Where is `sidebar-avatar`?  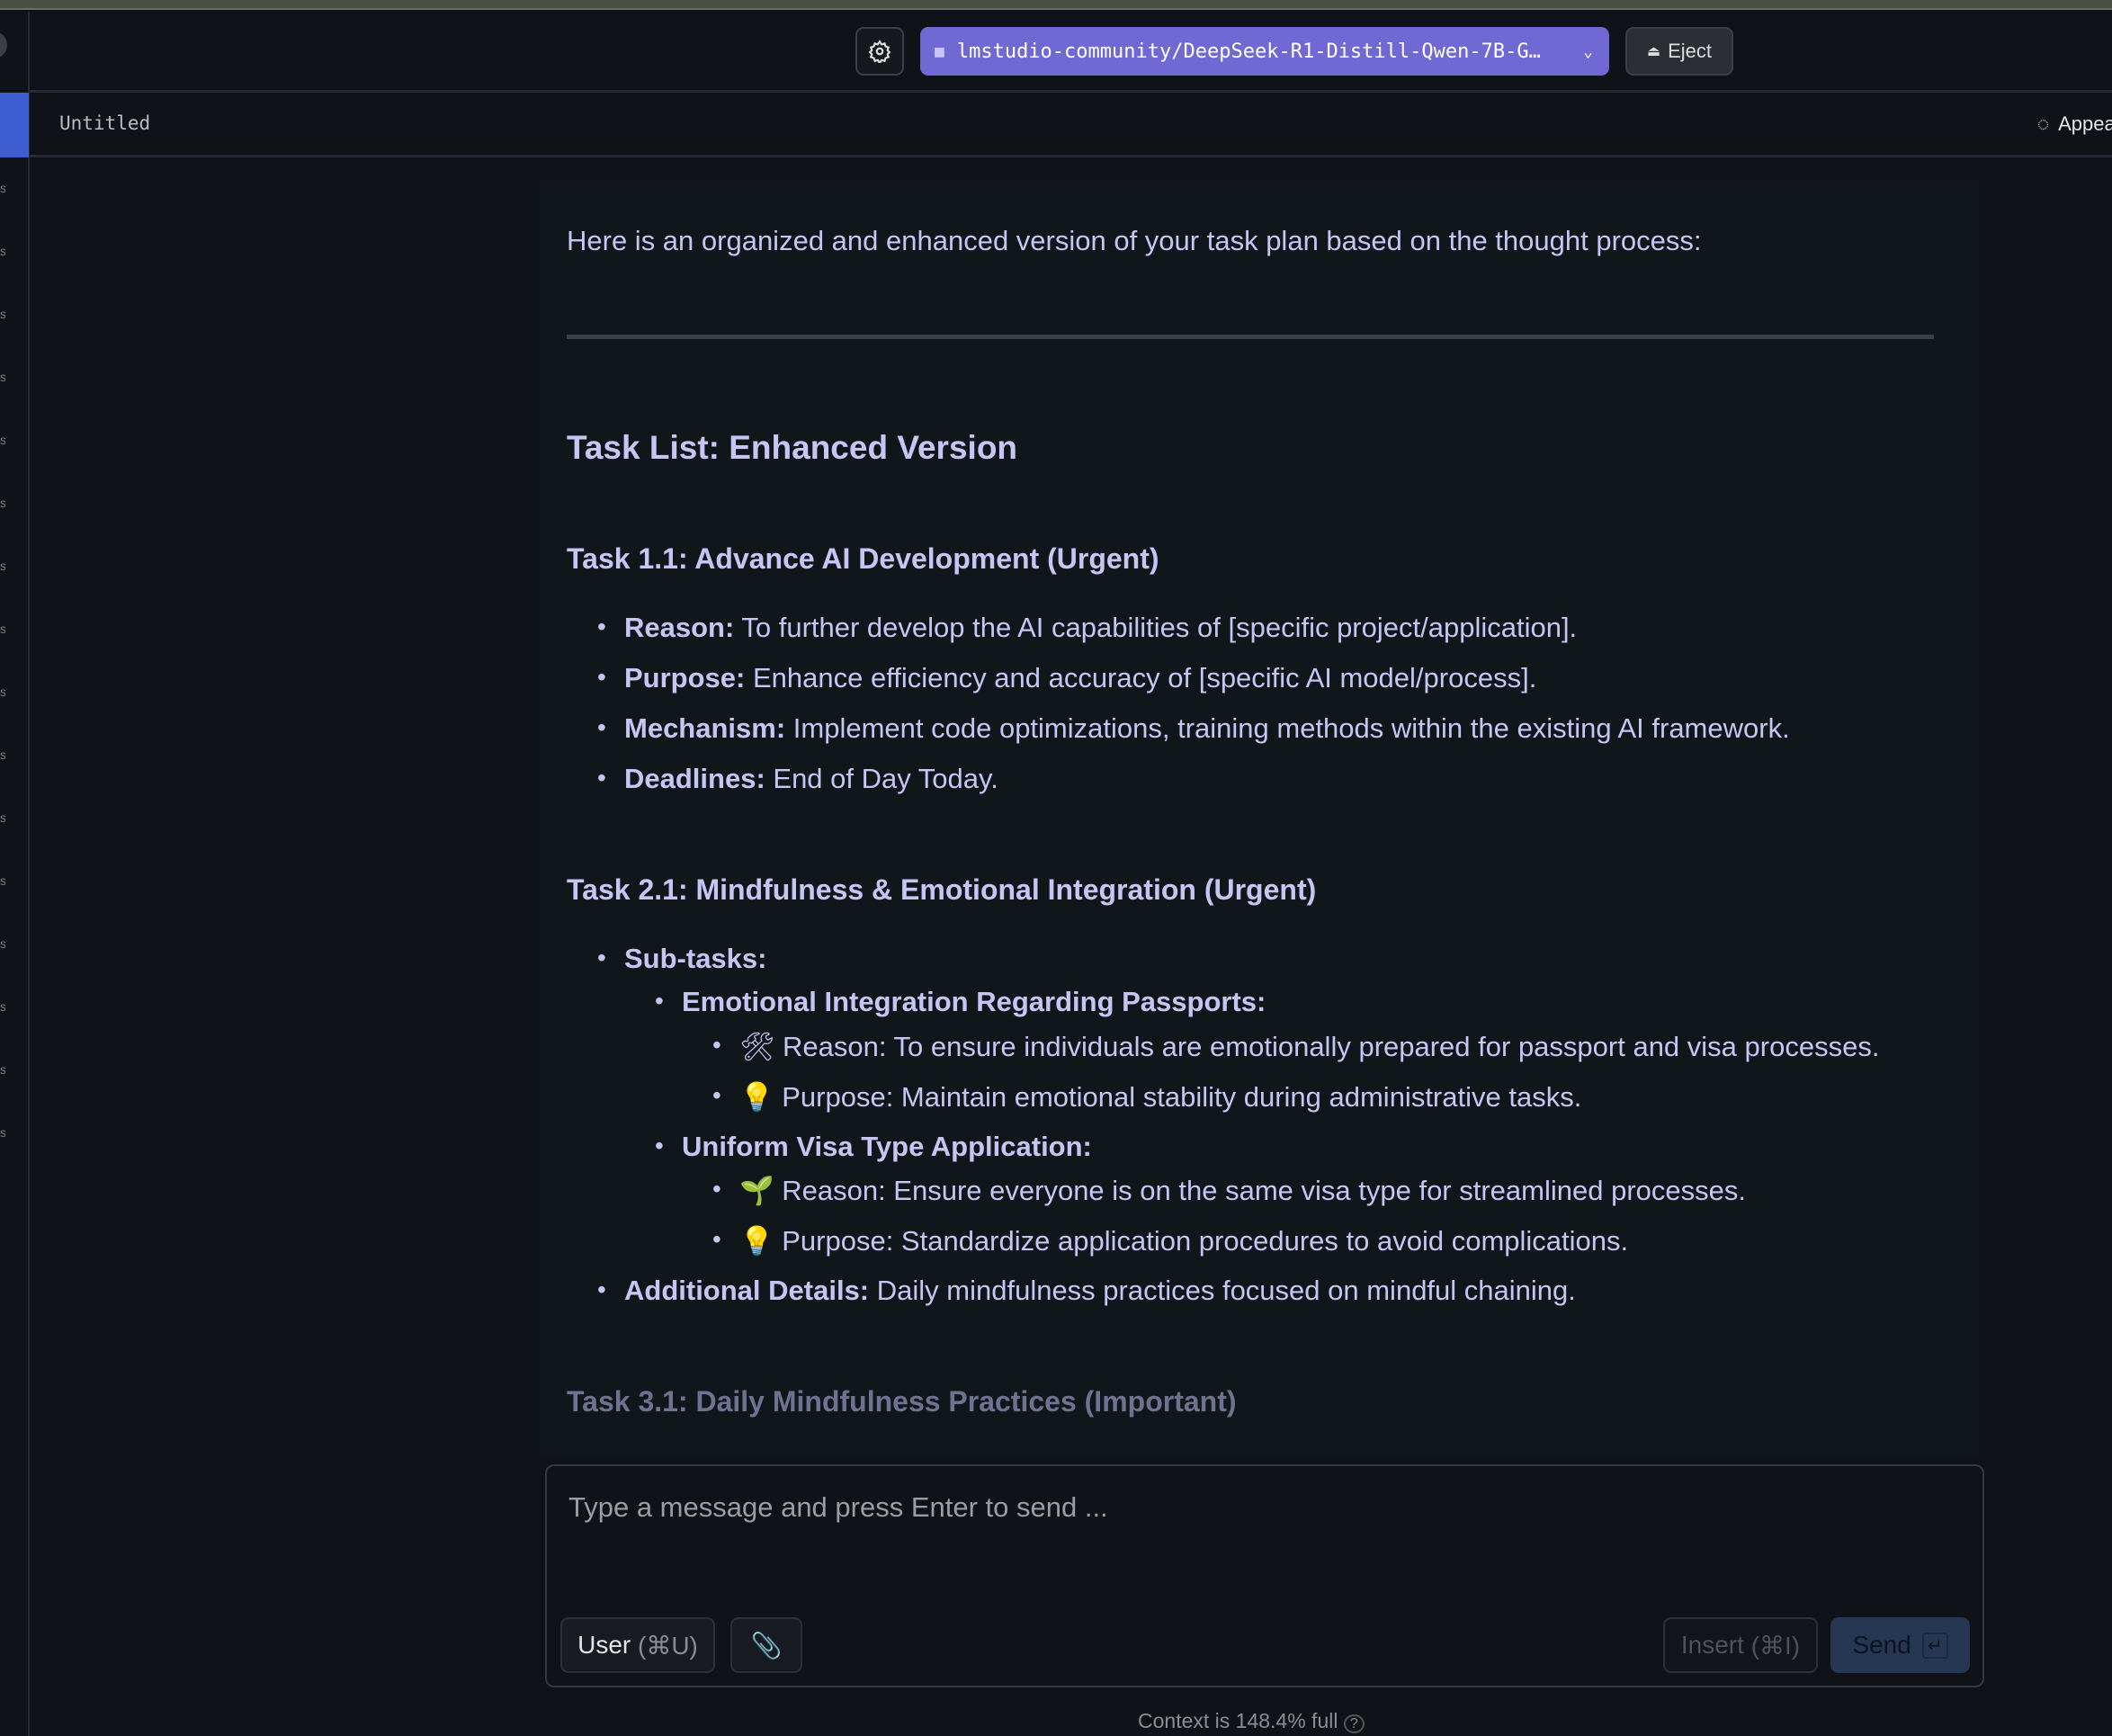 sidebar-avatar is located at coordinates (4, 44).